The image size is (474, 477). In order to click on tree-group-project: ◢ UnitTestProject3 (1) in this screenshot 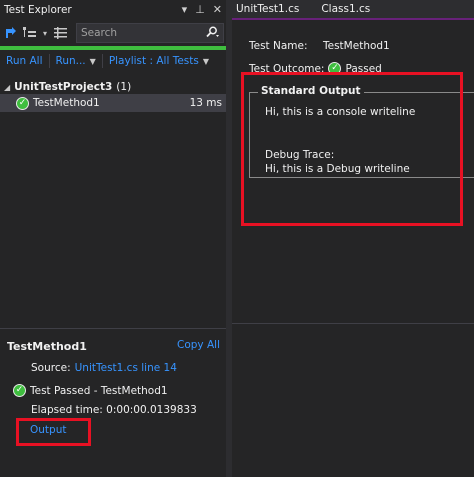, I will do `click(67, 87)`.